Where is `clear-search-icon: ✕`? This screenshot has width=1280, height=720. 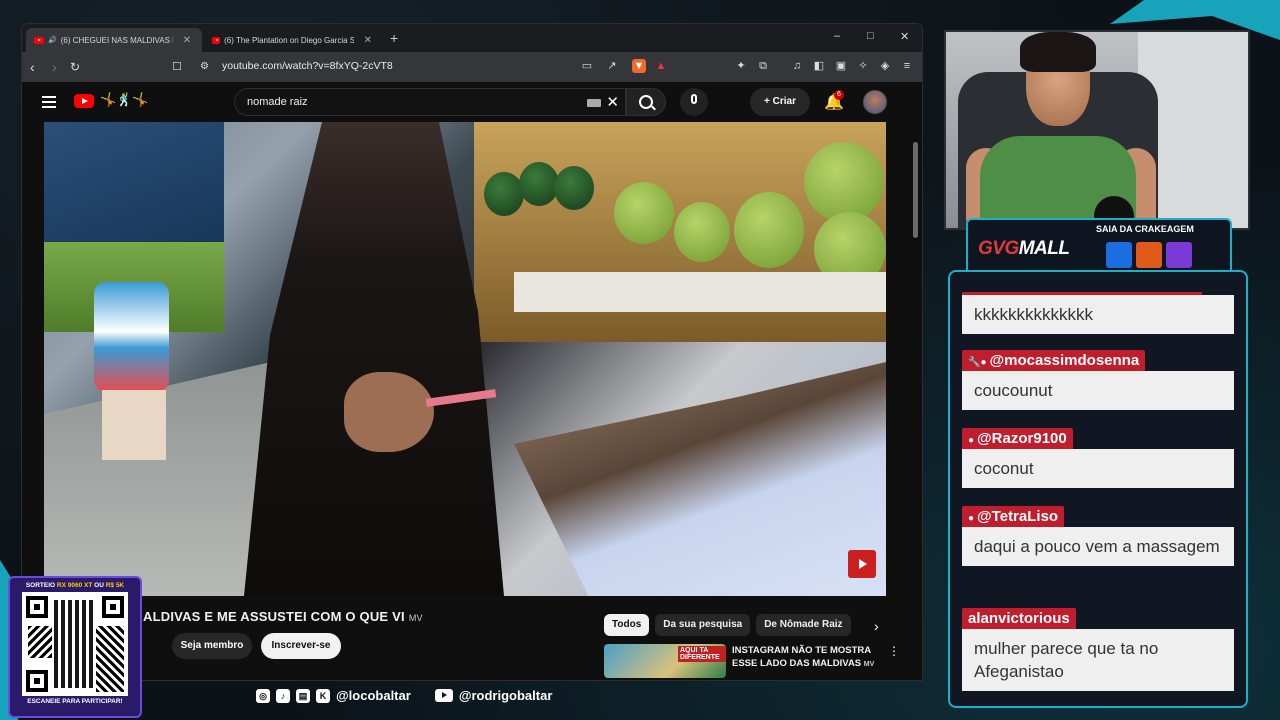
clear-search-icon: ✕ is located at coordinates (612, 102).